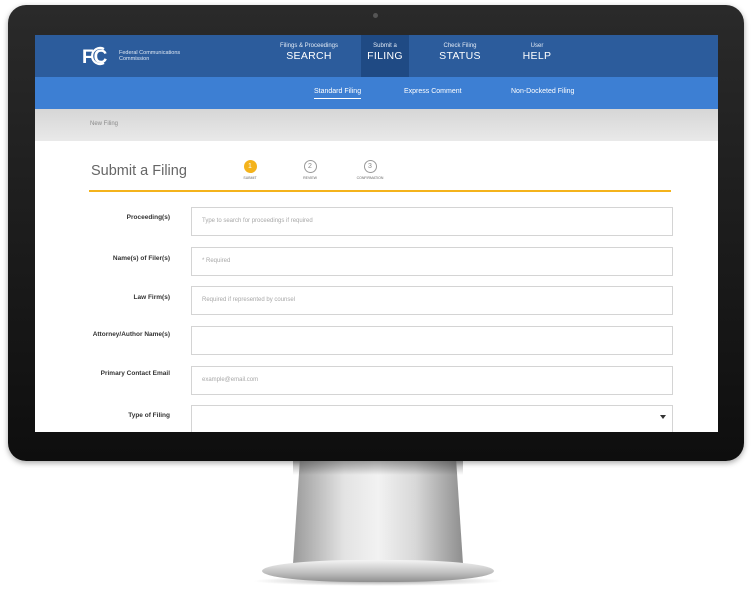 This screenshot has height=591, width=754. I want to click on breadcrumb: New Filing, so click(104, 124).